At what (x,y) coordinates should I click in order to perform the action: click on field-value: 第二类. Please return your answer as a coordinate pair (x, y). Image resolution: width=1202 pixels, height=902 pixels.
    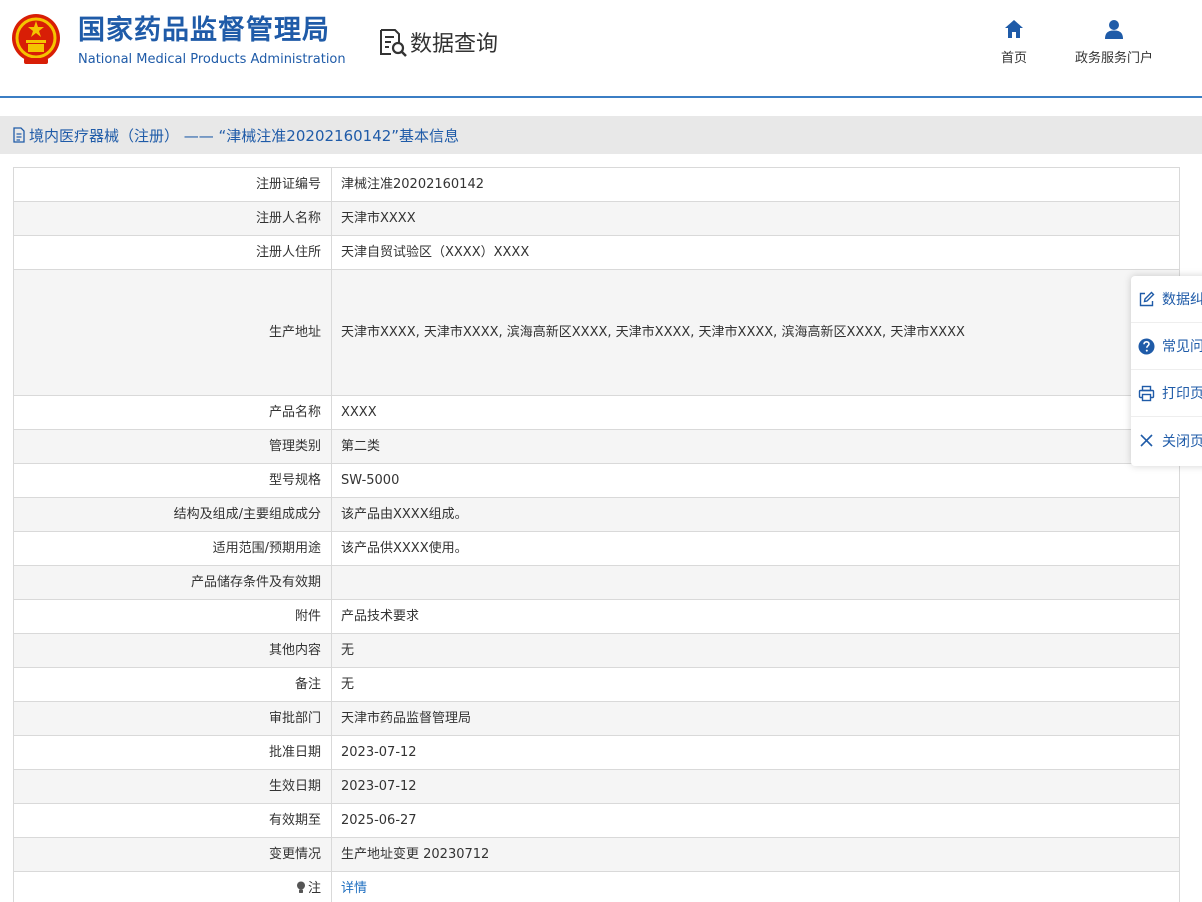
    Looking at the image, I should click on (755, 446).